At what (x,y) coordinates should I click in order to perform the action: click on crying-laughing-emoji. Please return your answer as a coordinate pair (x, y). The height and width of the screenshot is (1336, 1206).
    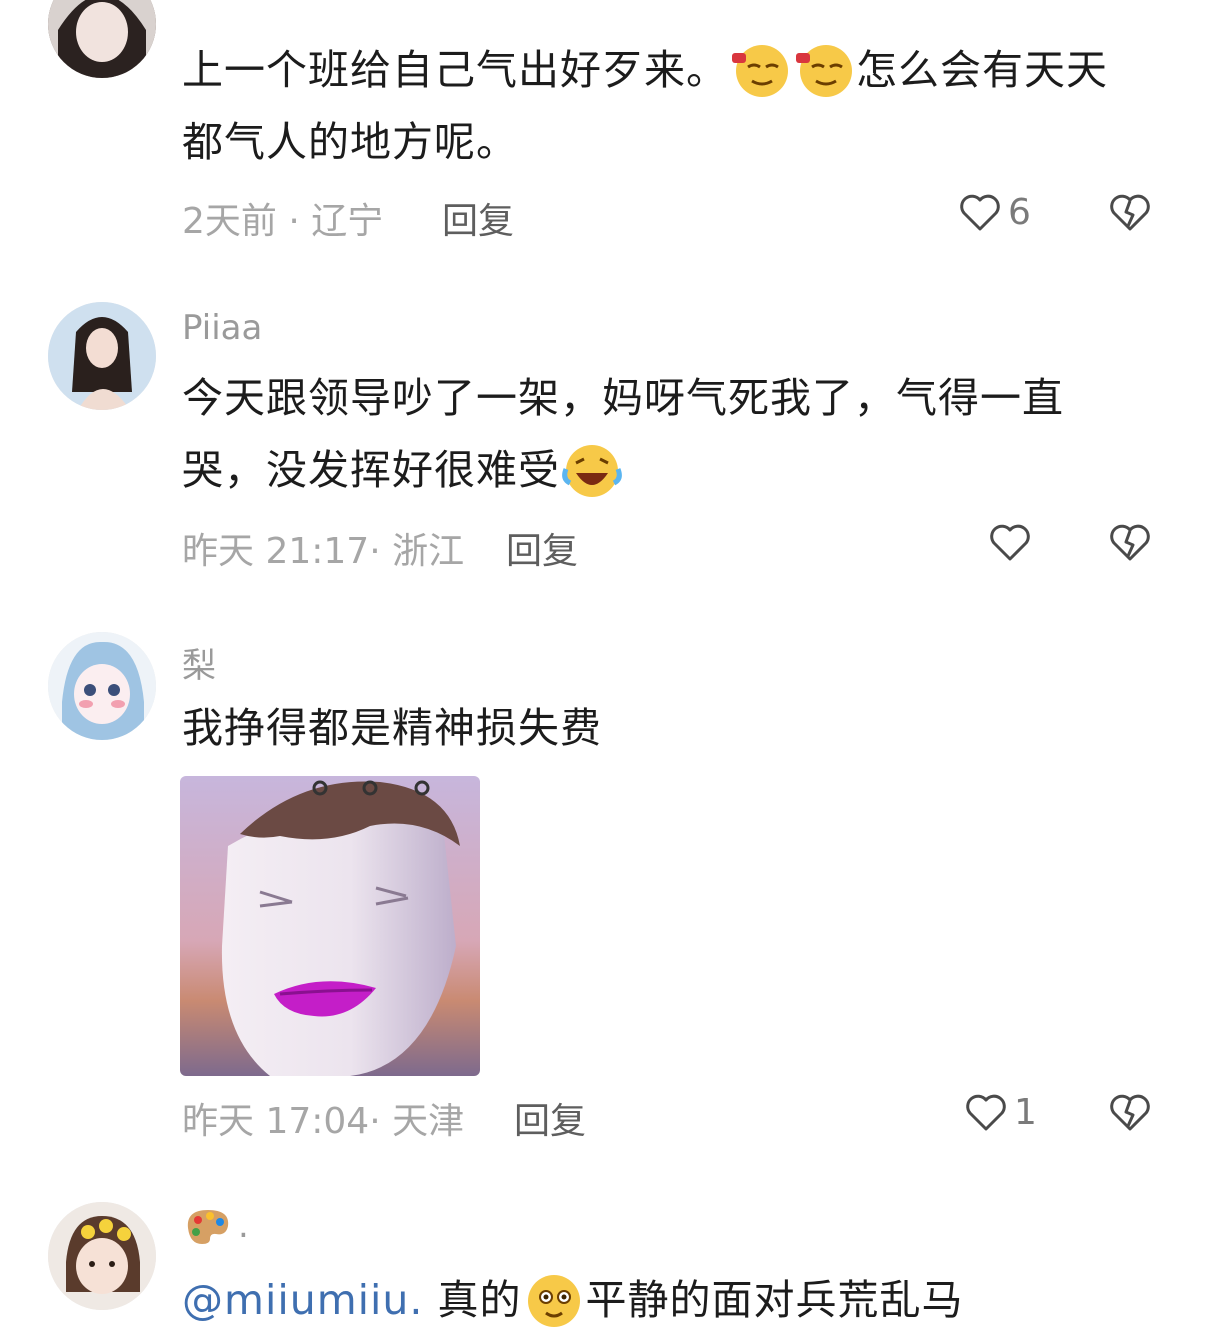
    Looking at the image, I should click on (592, 471).